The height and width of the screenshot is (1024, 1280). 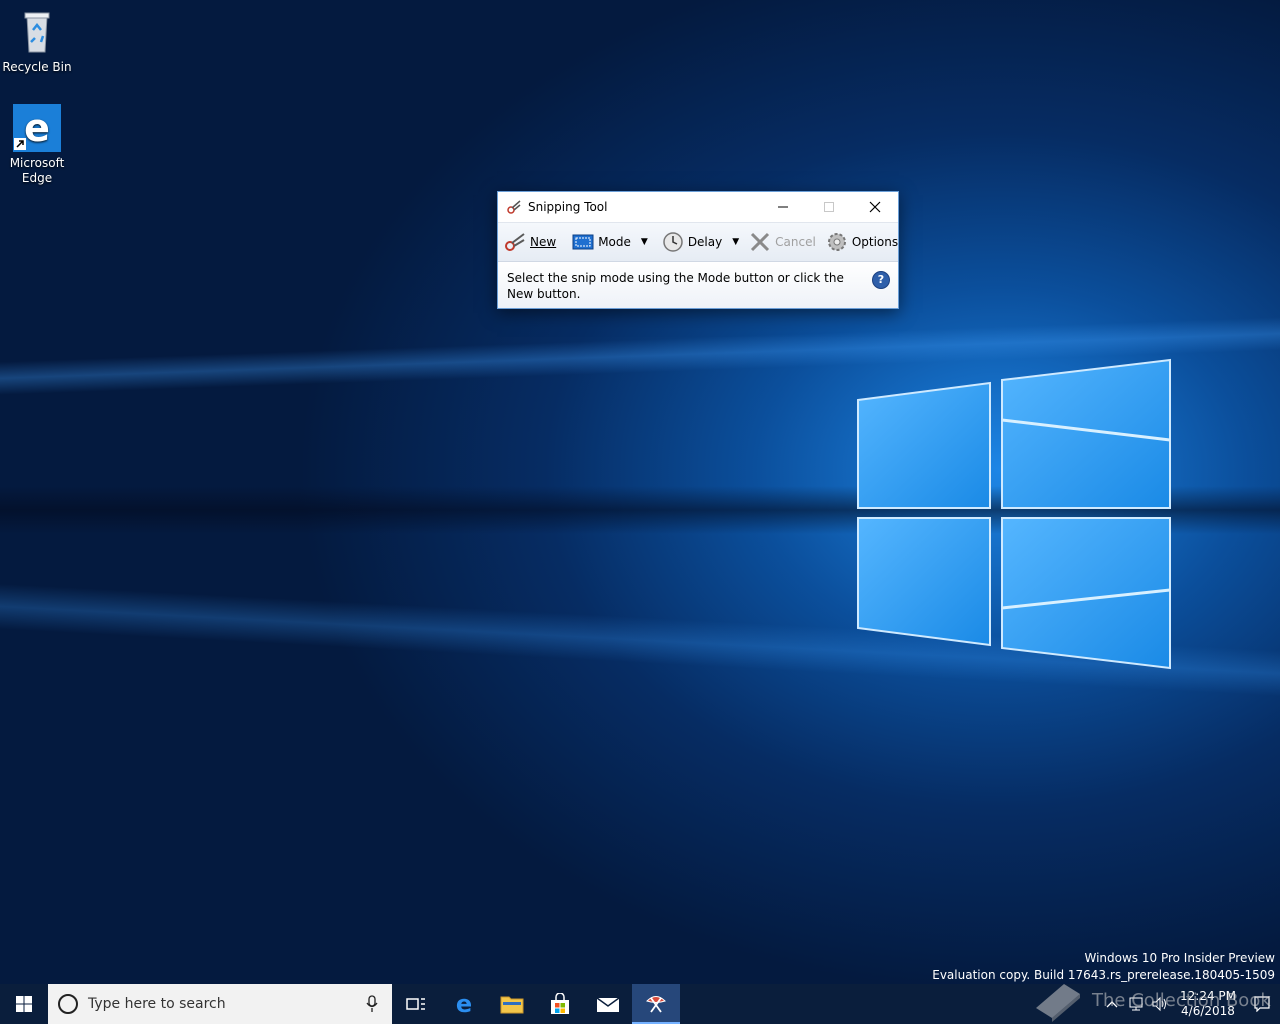 I want to click on chevron-up-icon, so click(x=1112, y=1004).